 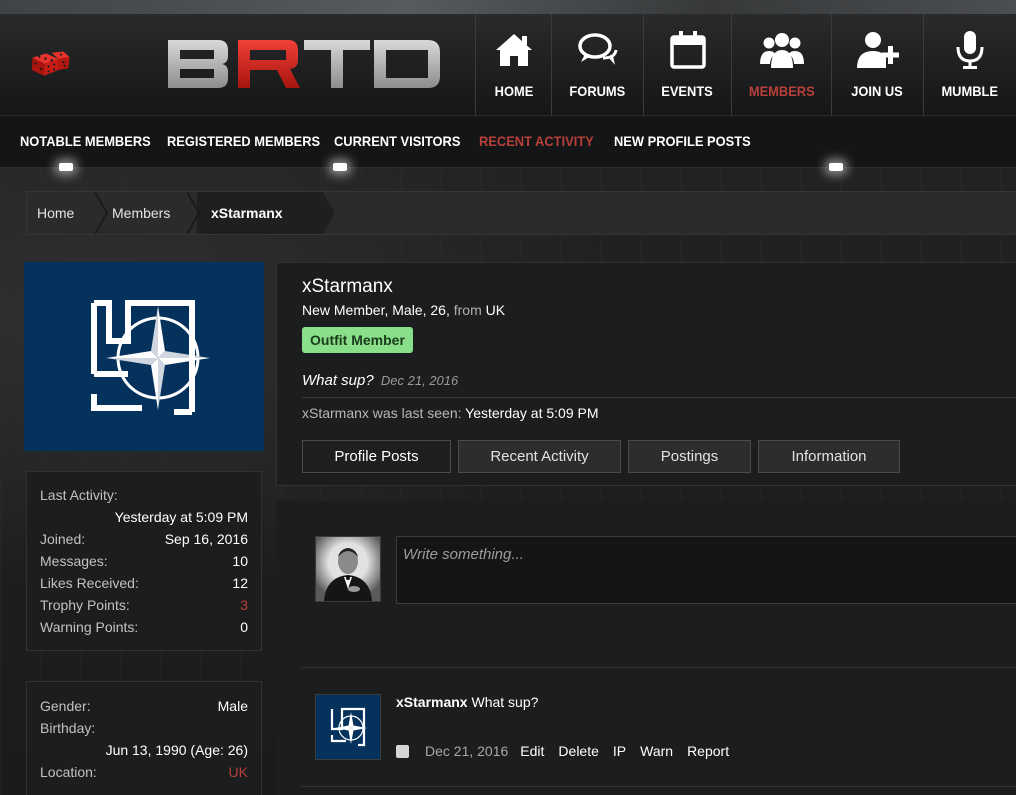 I want to click on tab-postings: Postings, so click(x=689, y=456).